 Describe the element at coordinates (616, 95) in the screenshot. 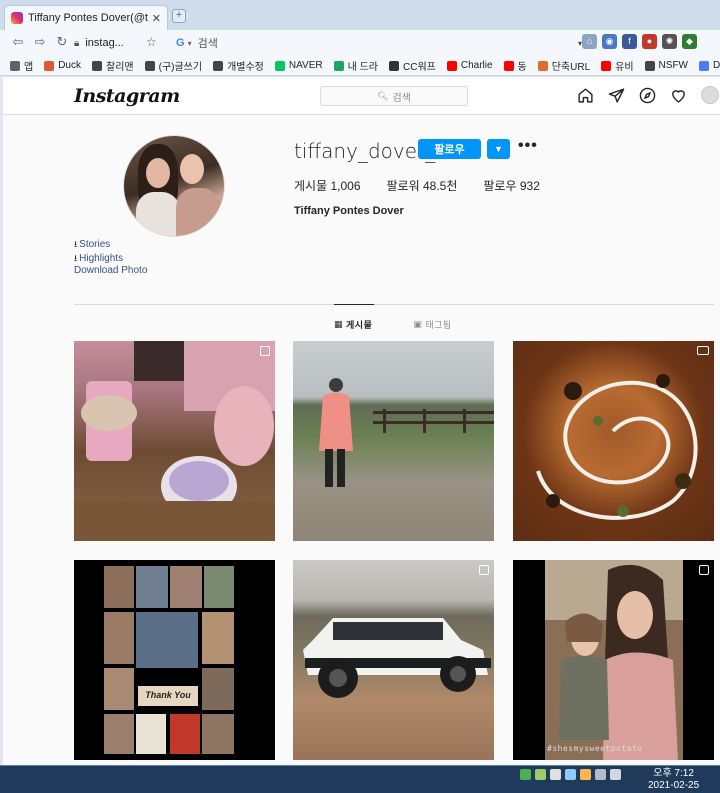

I see `direct-message-icon` at that location.